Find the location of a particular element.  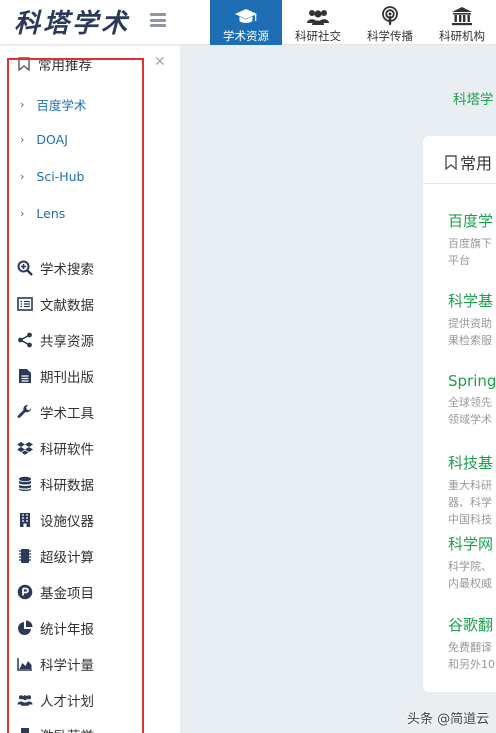

sidebar-item-label: 统计年报 is located at coordinates (67, 630).